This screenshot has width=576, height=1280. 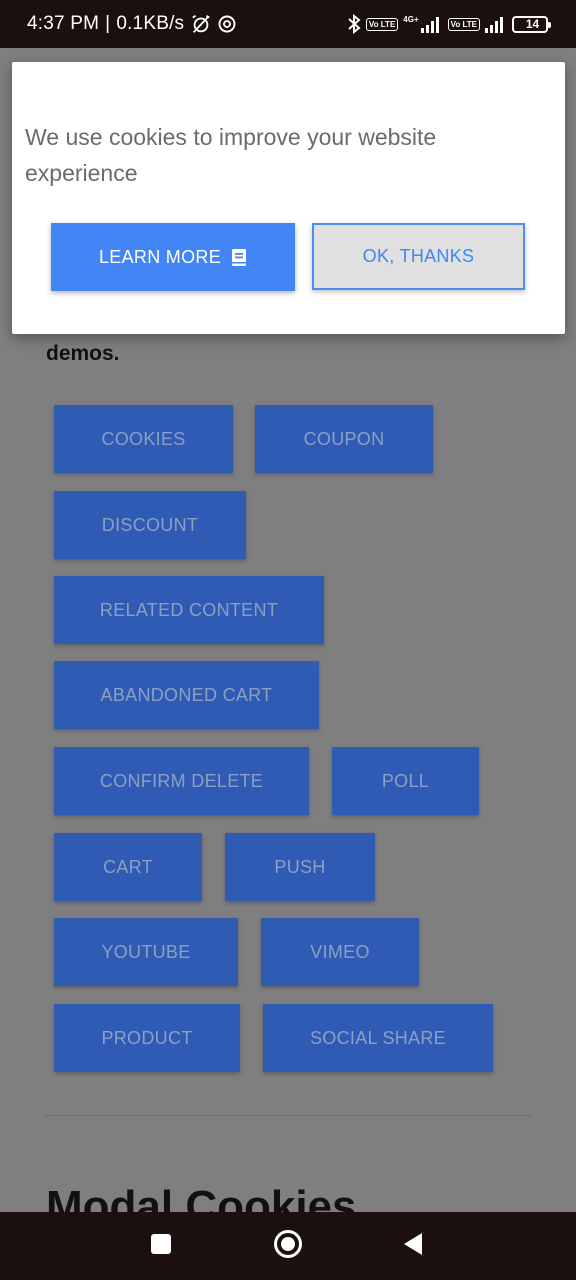 I want to click on confirm-delete-button: CONFIRM DELETE, so click(x=181, y=781).